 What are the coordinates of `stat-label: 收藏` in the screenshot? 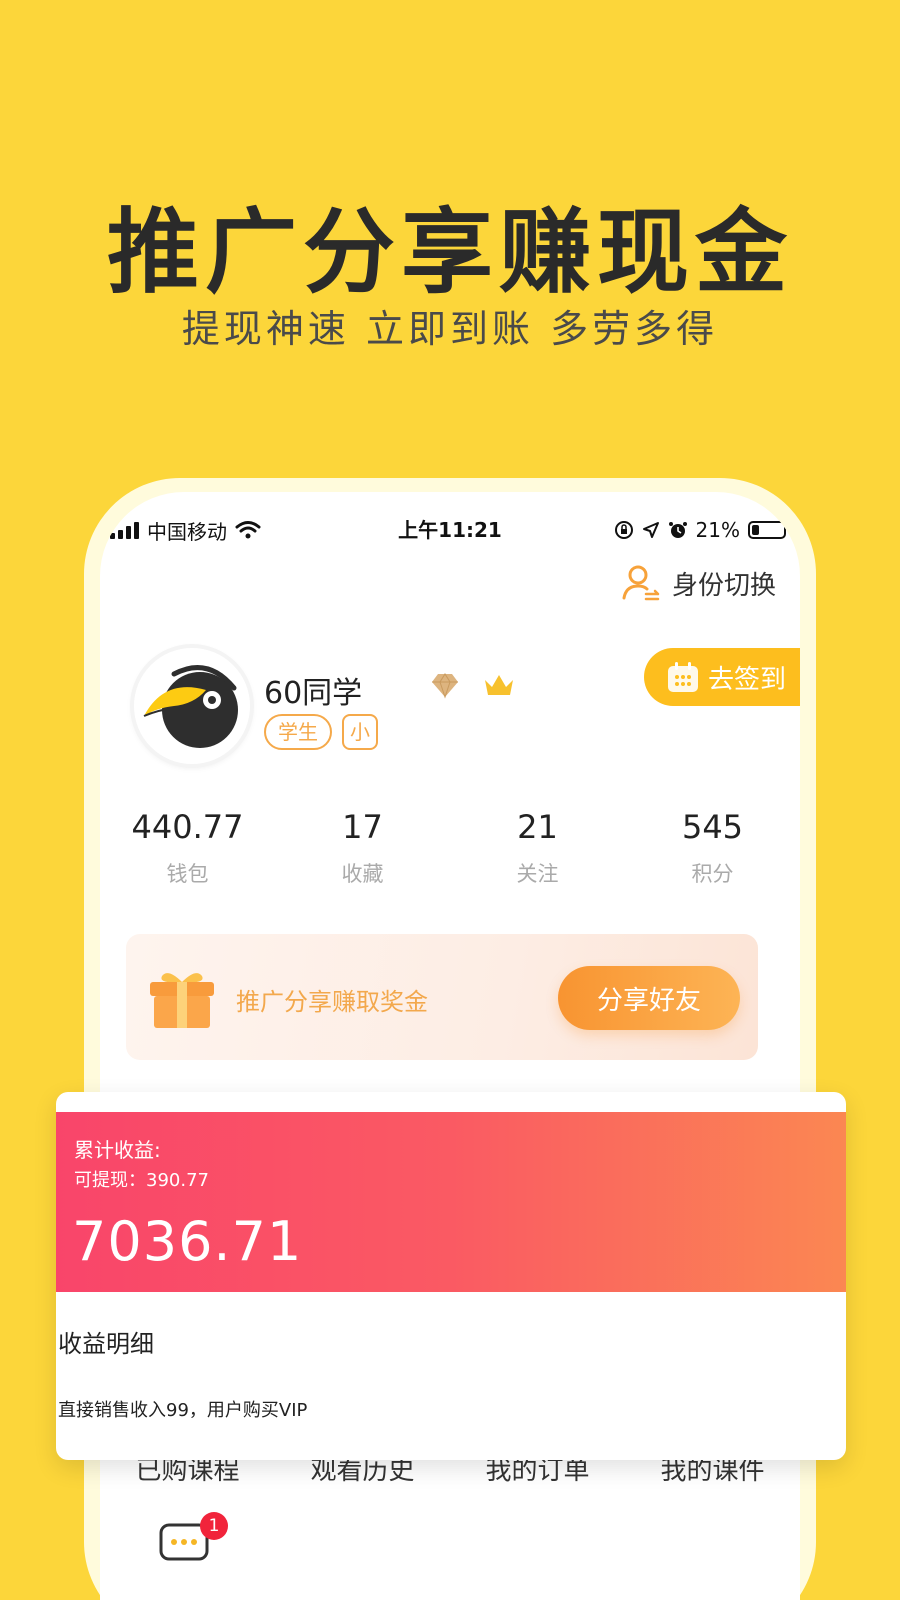 It's located at (362, 874).